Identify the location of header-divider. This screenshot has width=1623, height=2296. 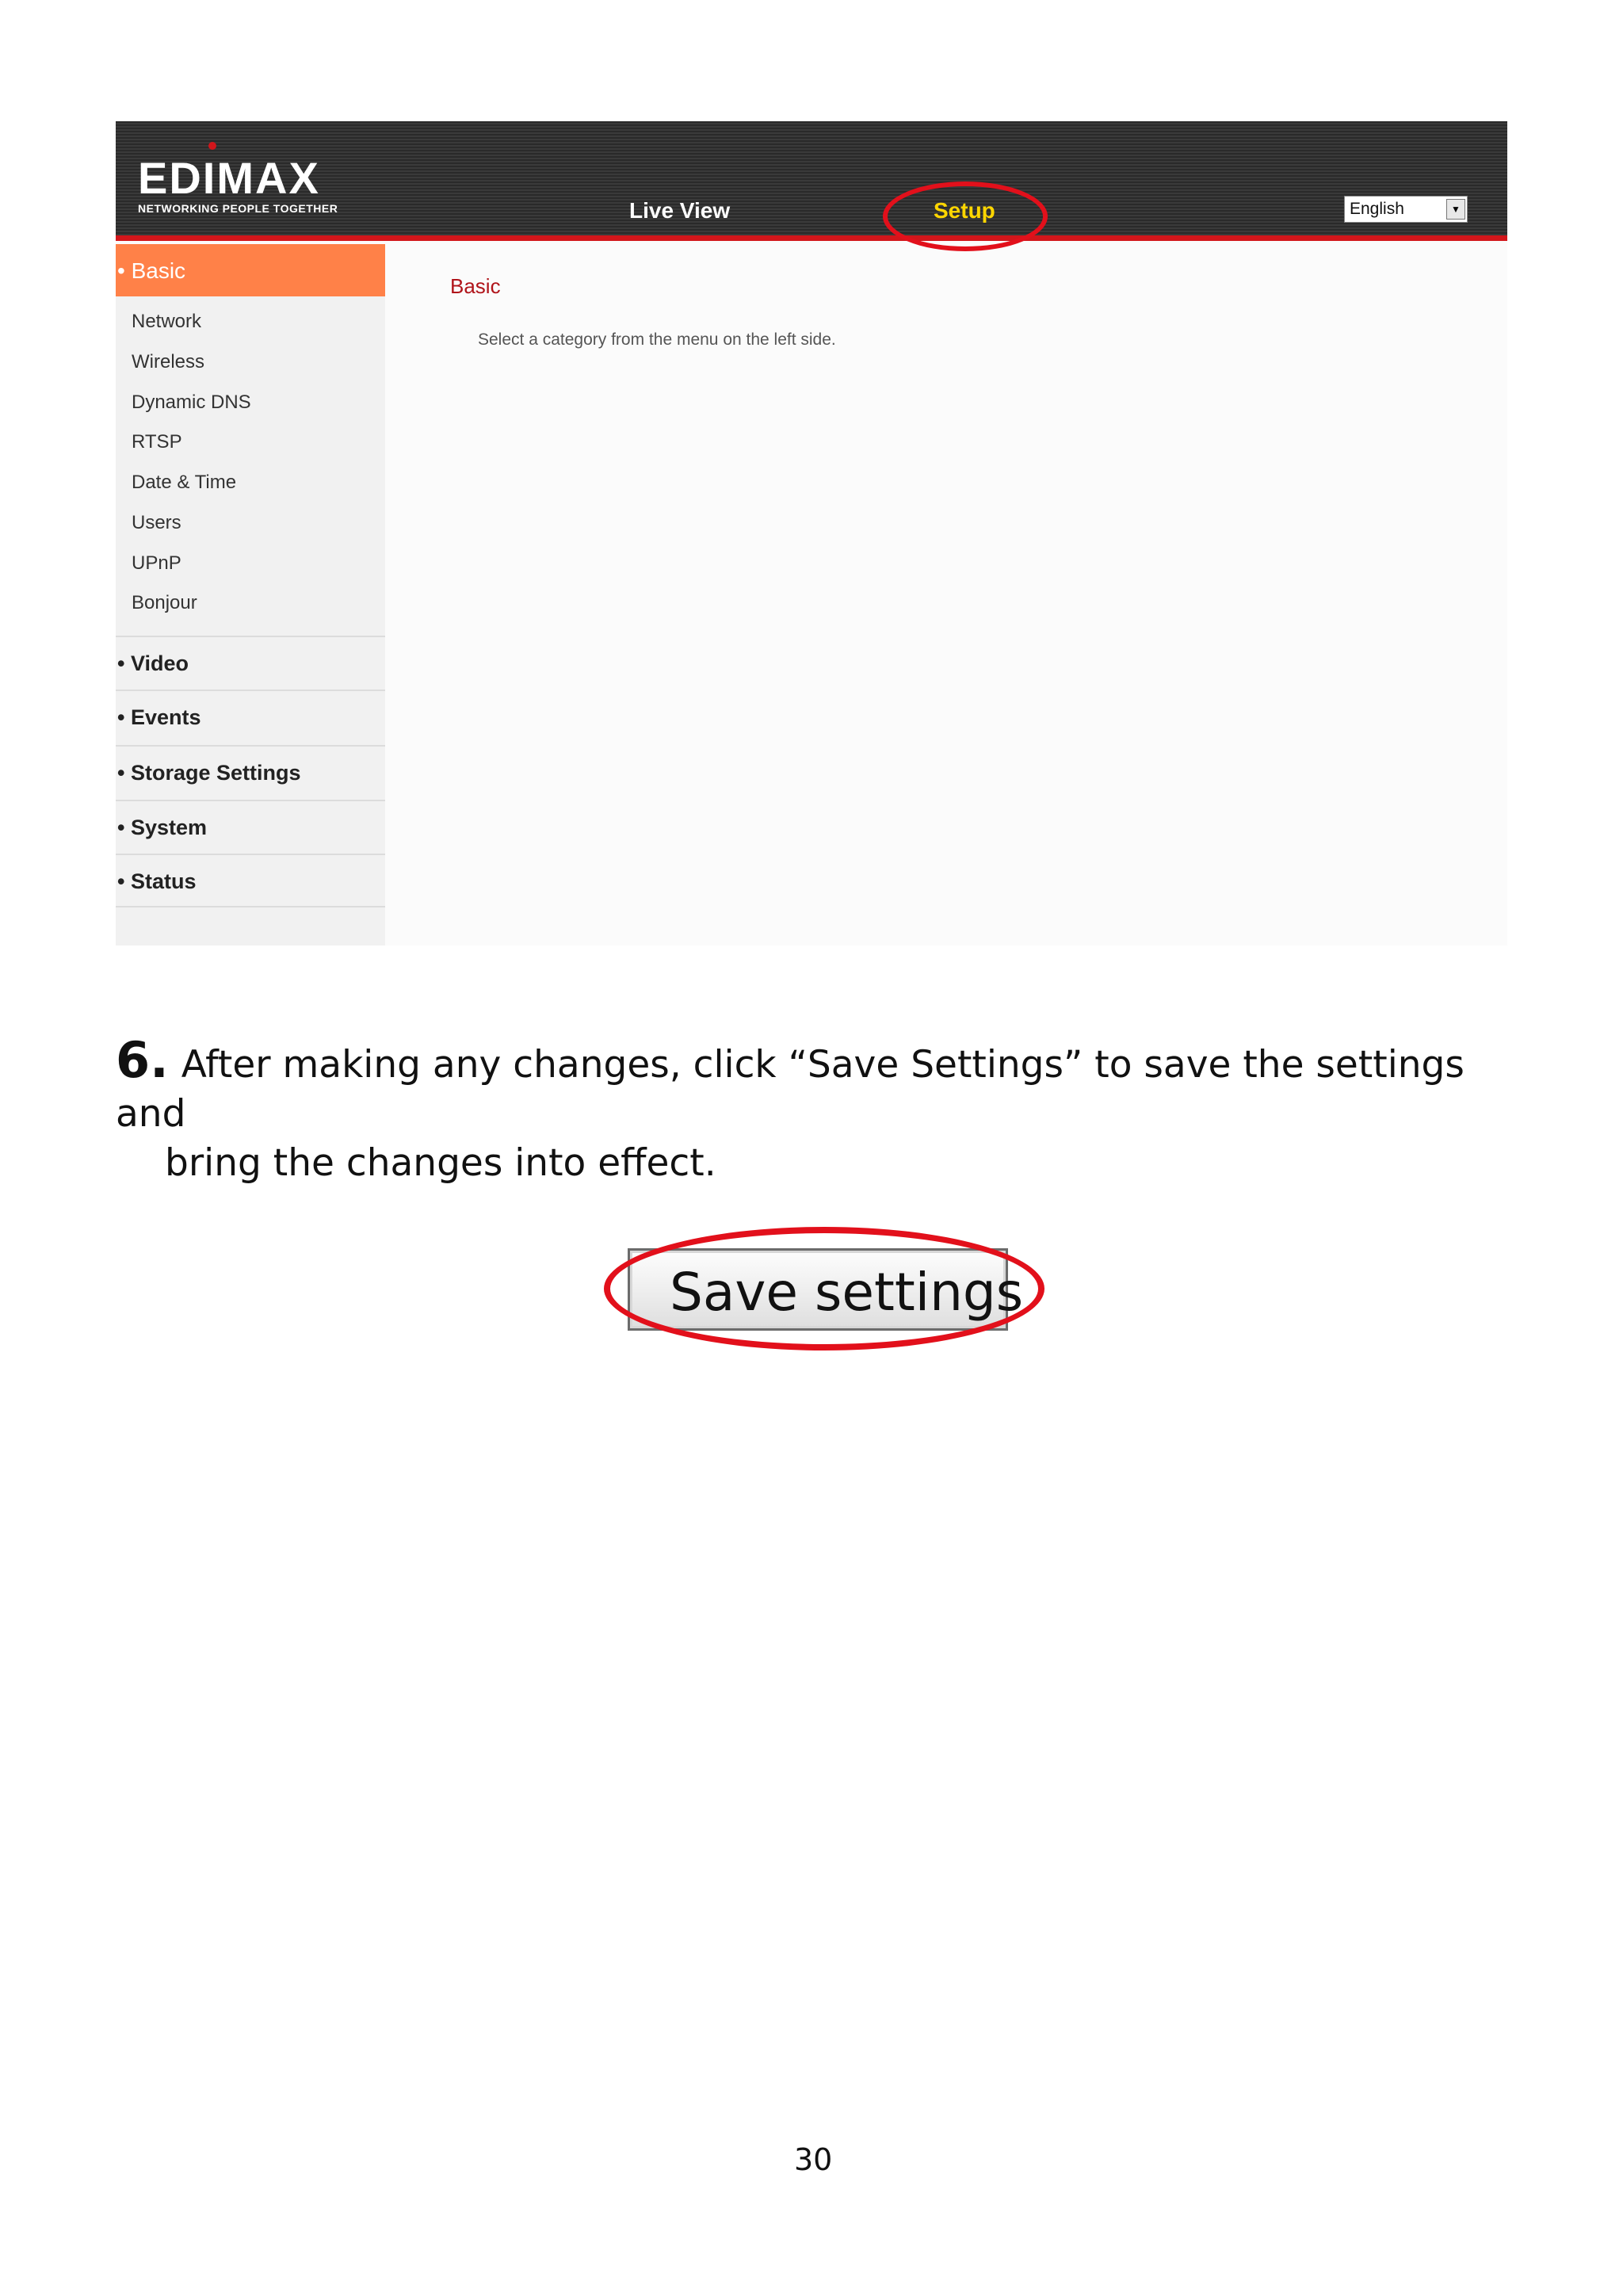
(811, 238).